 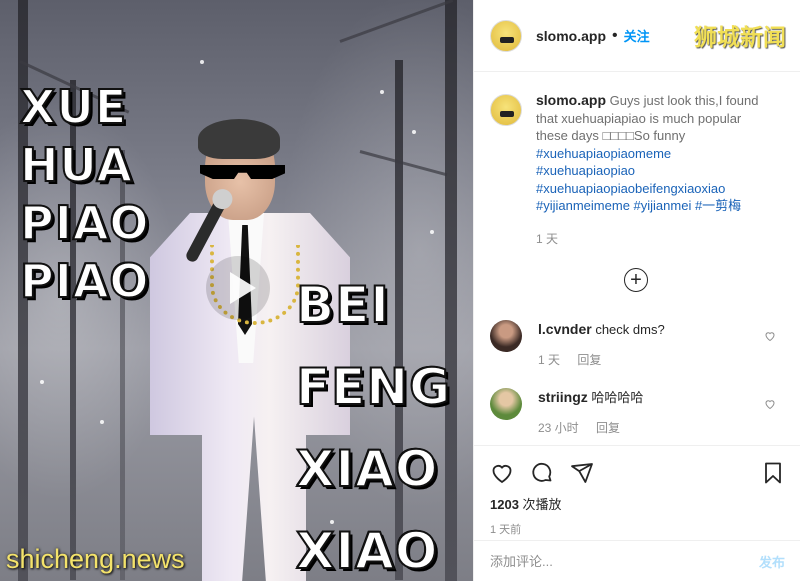 I want to click on share-icon, so click(x=582, y=473).